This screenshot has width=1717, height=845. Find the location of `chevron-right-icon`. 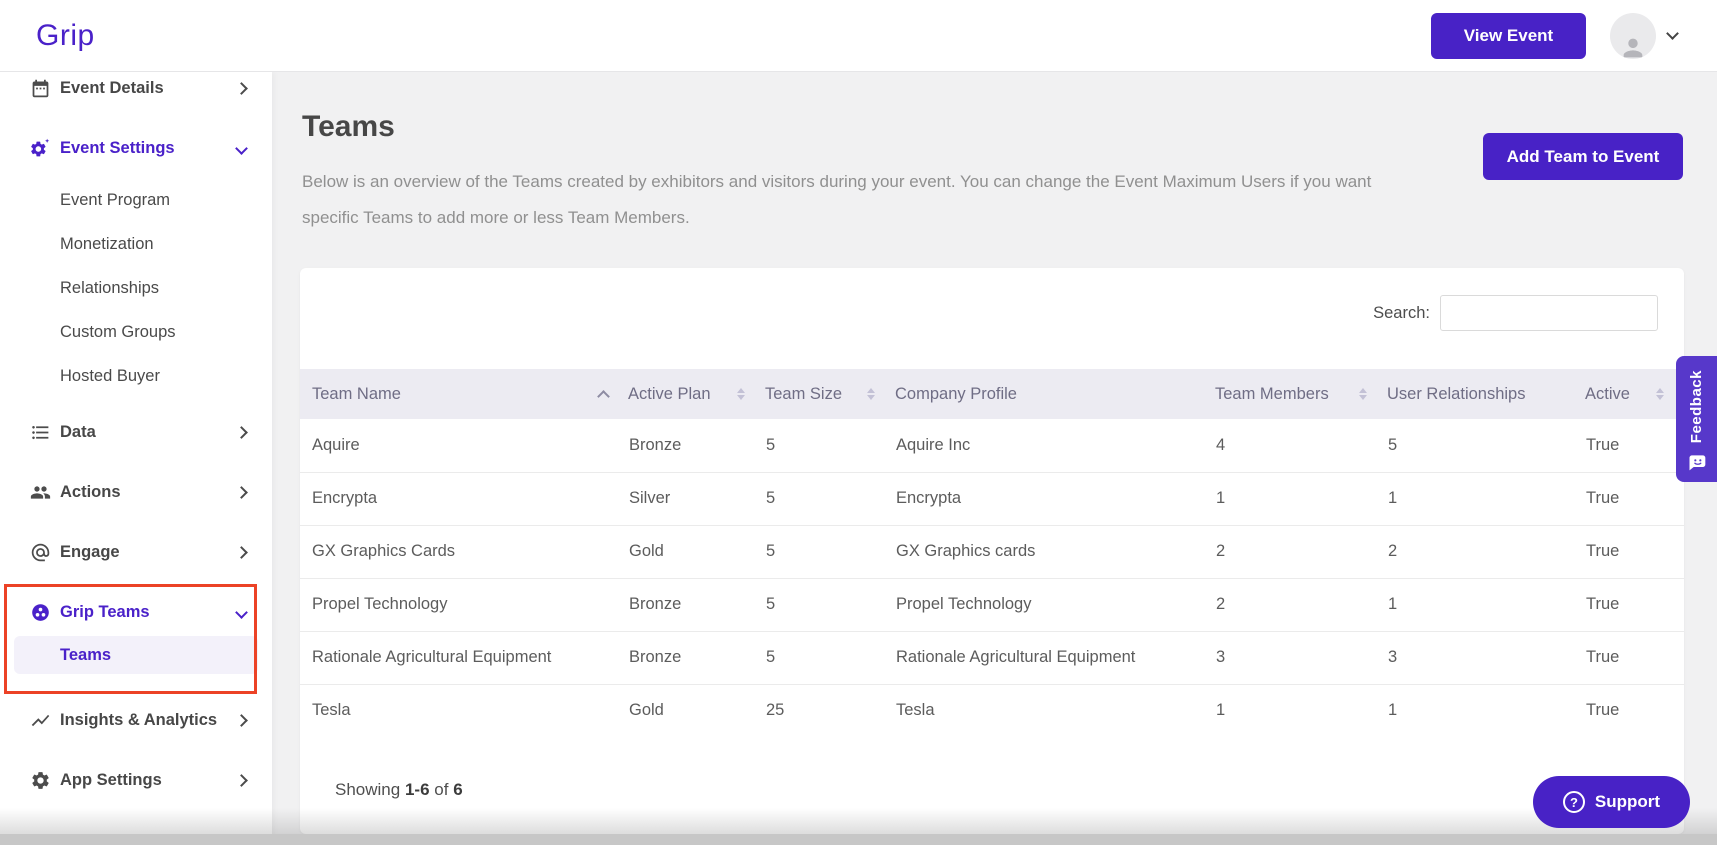

chevron-right-icon is located at coordinates (241, 492).